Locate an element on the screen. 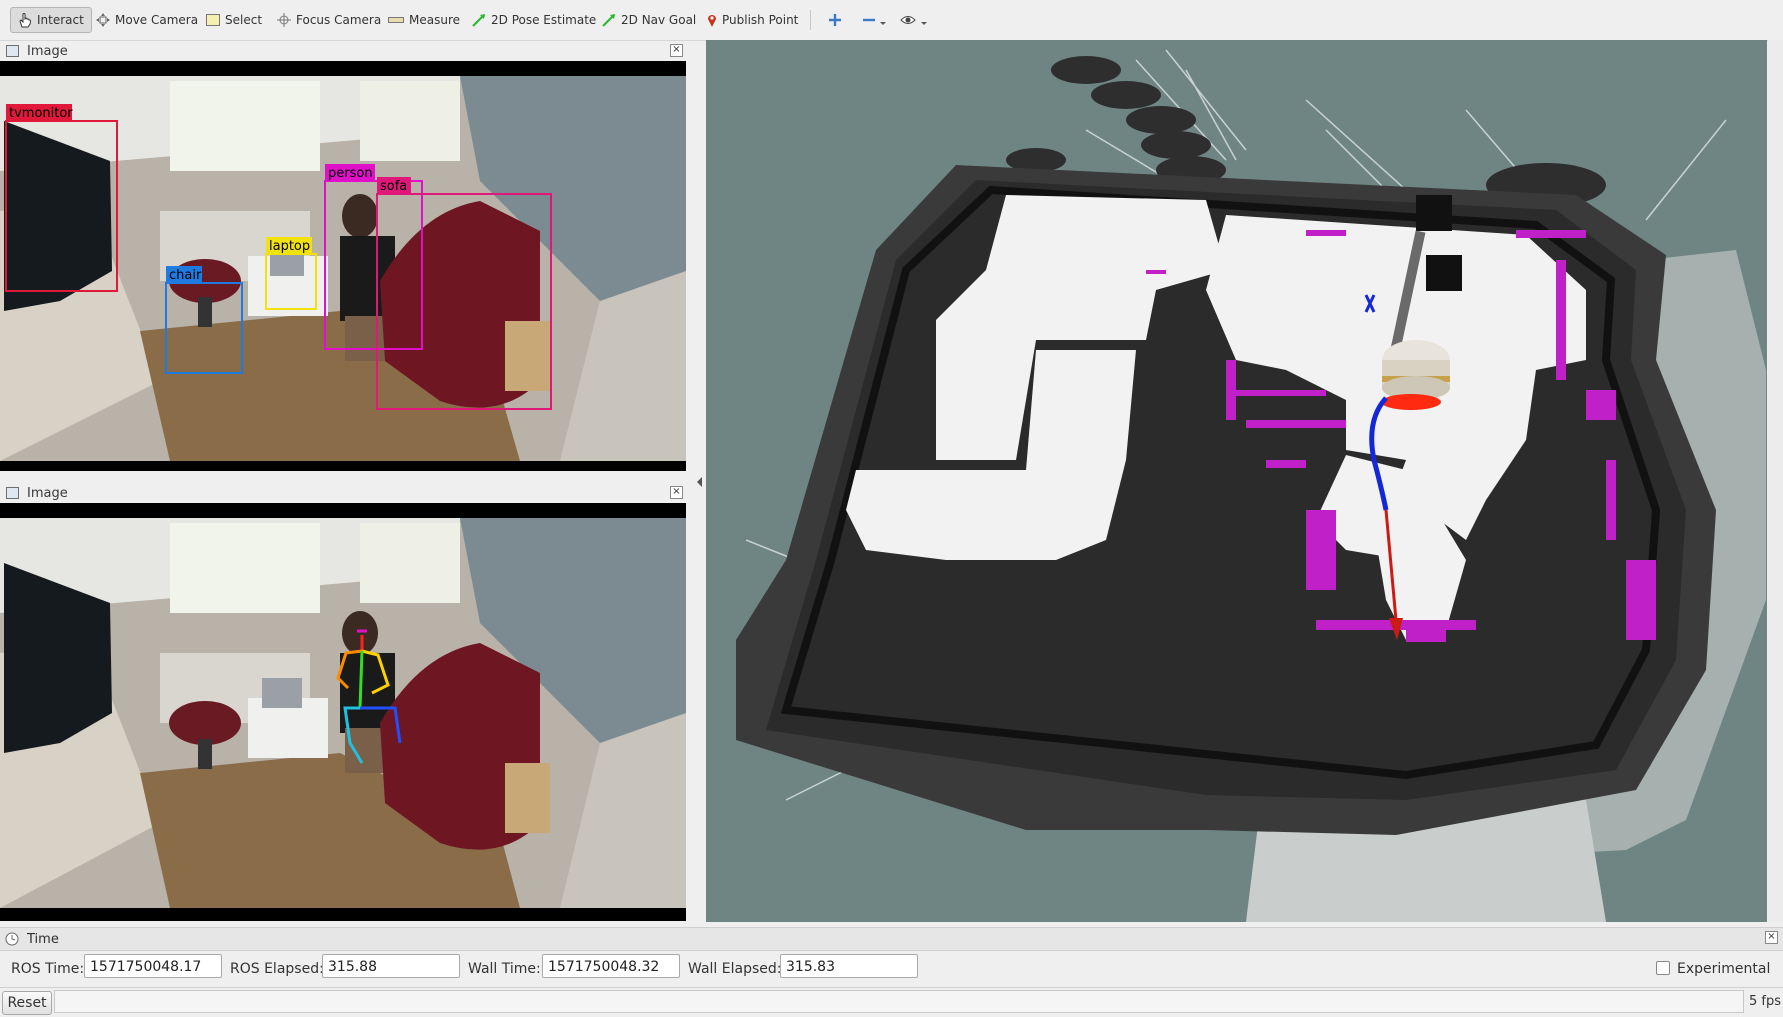  measure-tool: Measure is located at coordinates (424, 20).